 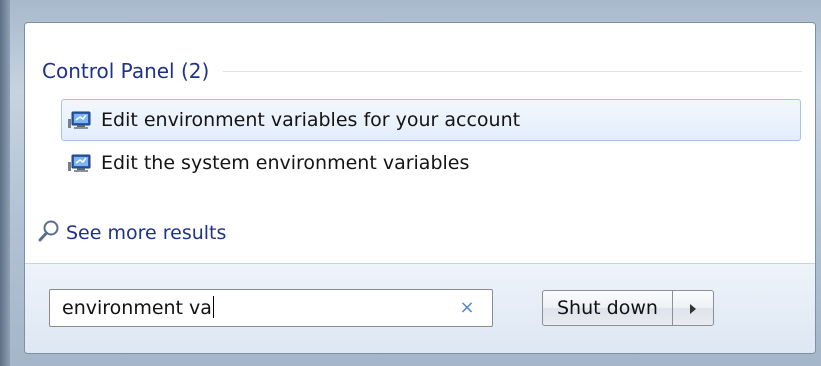 I want to click on shutdown-button-group: Shut down, so click(x=628, y=308).